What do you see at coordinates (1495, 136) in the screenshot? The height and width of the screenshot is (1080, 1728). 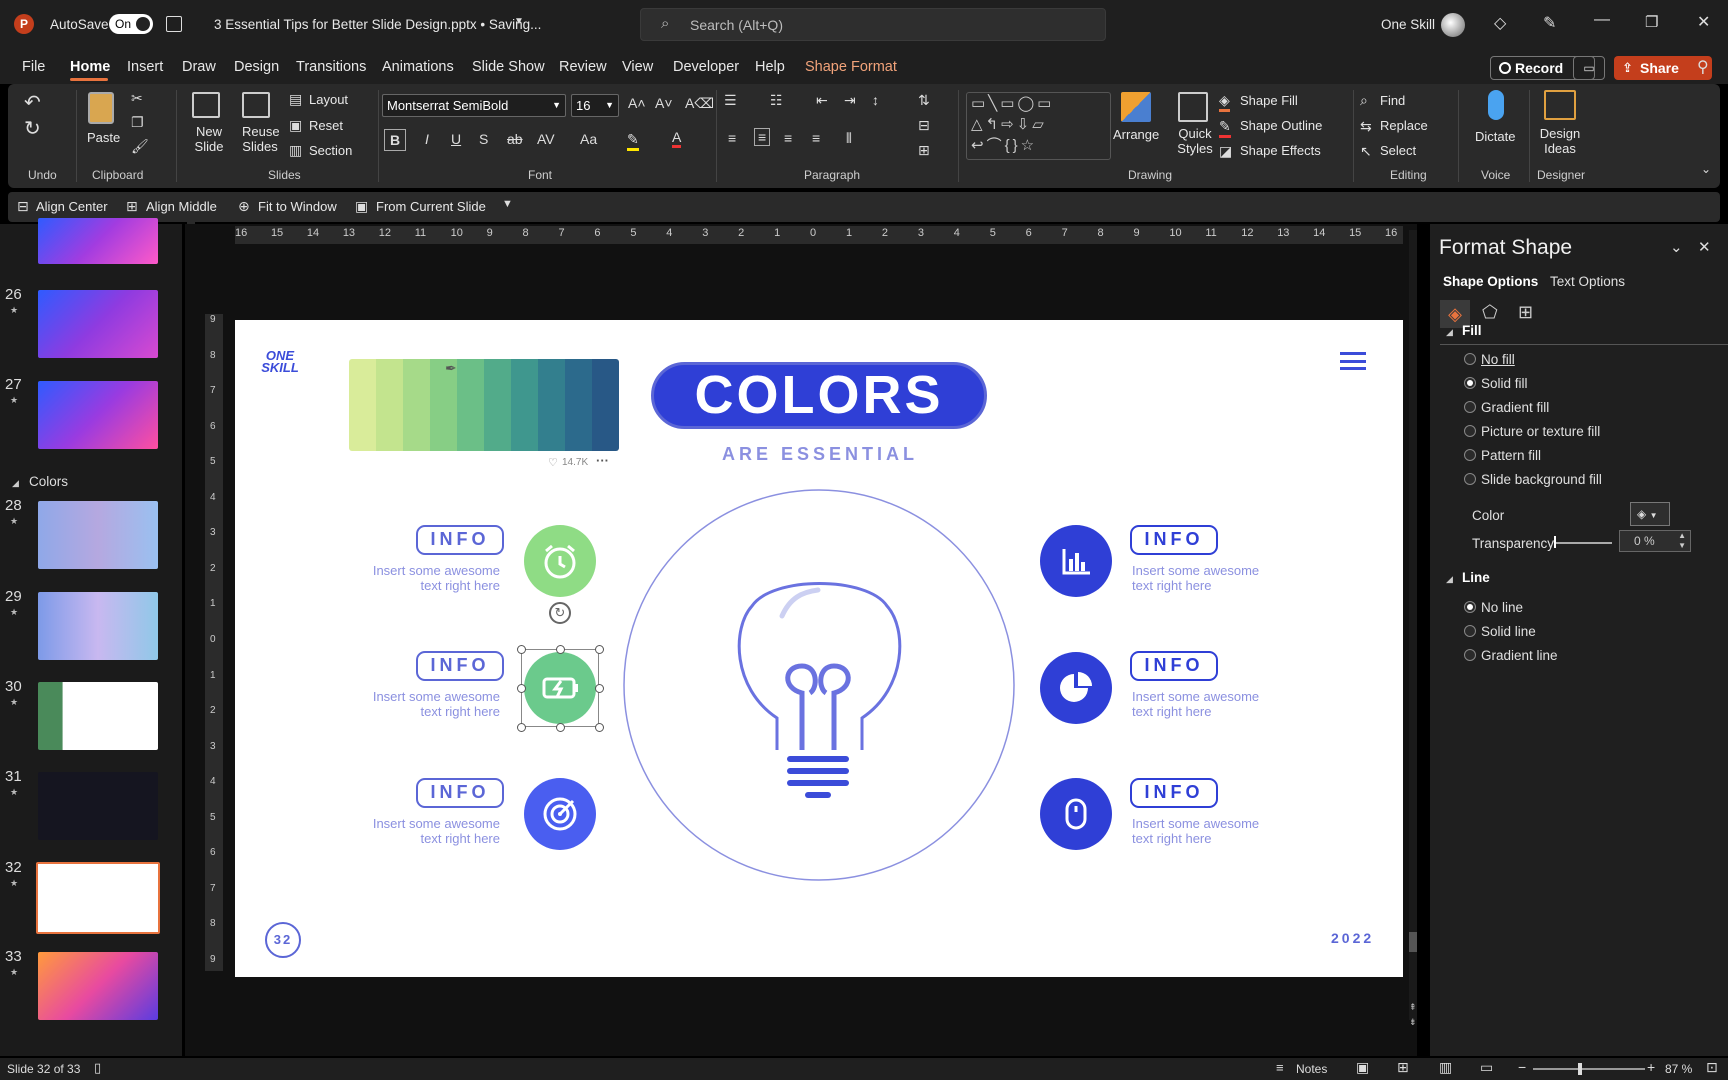 I see `dictate-button: Dictate` at bounding box center [1495, 136].